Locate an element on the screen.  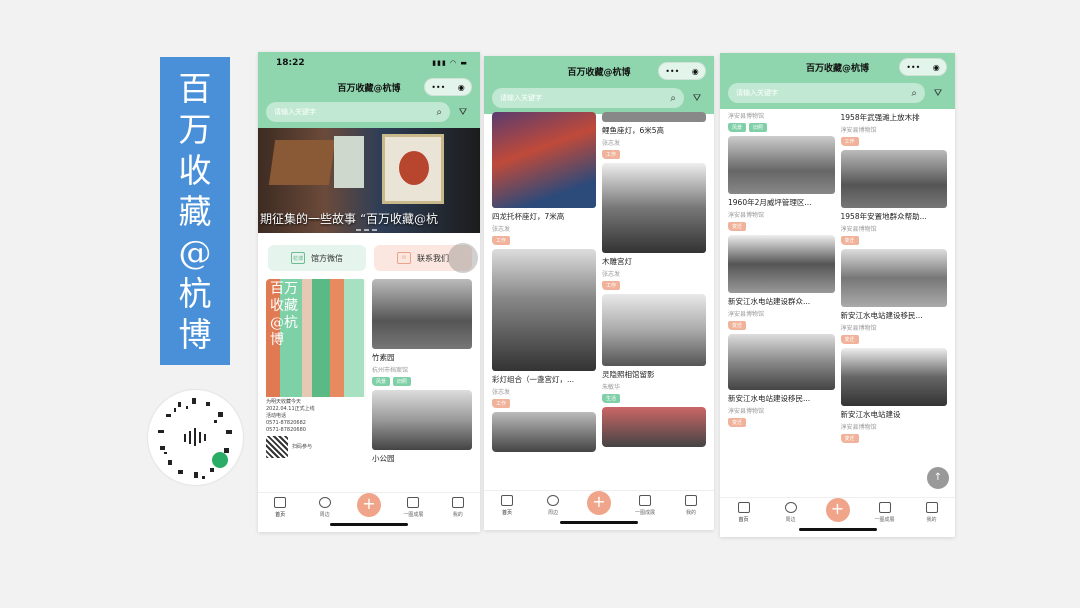
contact-us-label: 联系我们 is located at coordinates (433, 258).